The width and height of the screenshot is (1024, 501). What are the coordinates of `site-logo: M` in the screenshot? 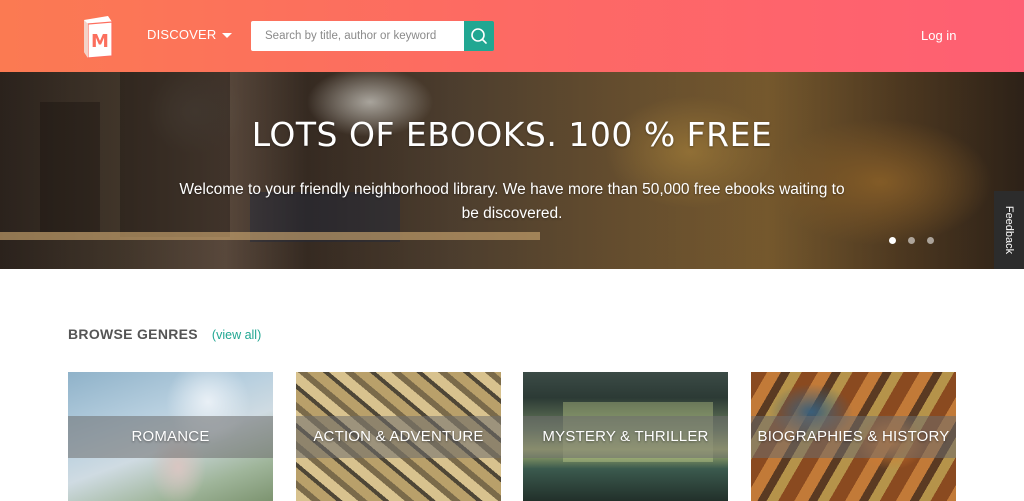 It's located at (98, 36).